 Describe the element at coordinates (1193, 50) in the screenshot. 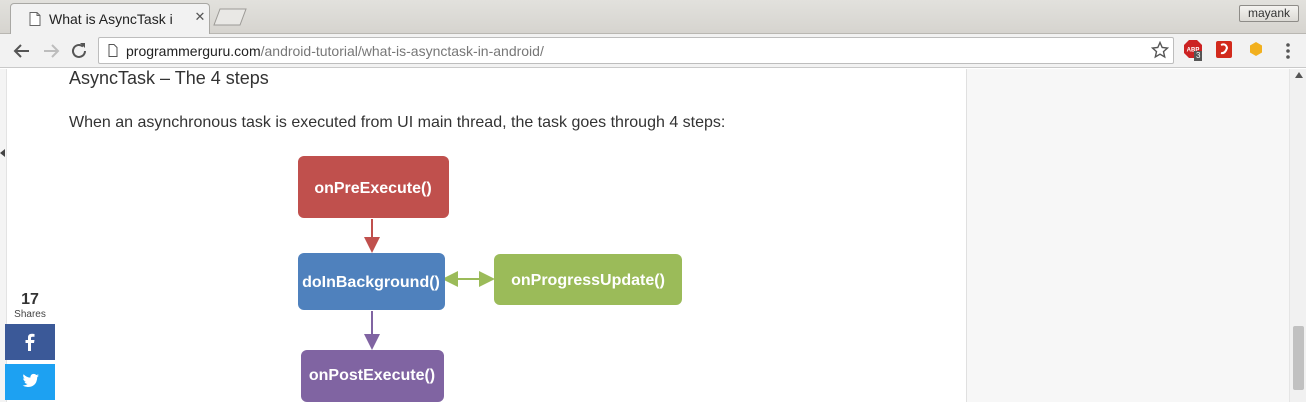

I see `adblock-extension-button: ABP 3` at that location.